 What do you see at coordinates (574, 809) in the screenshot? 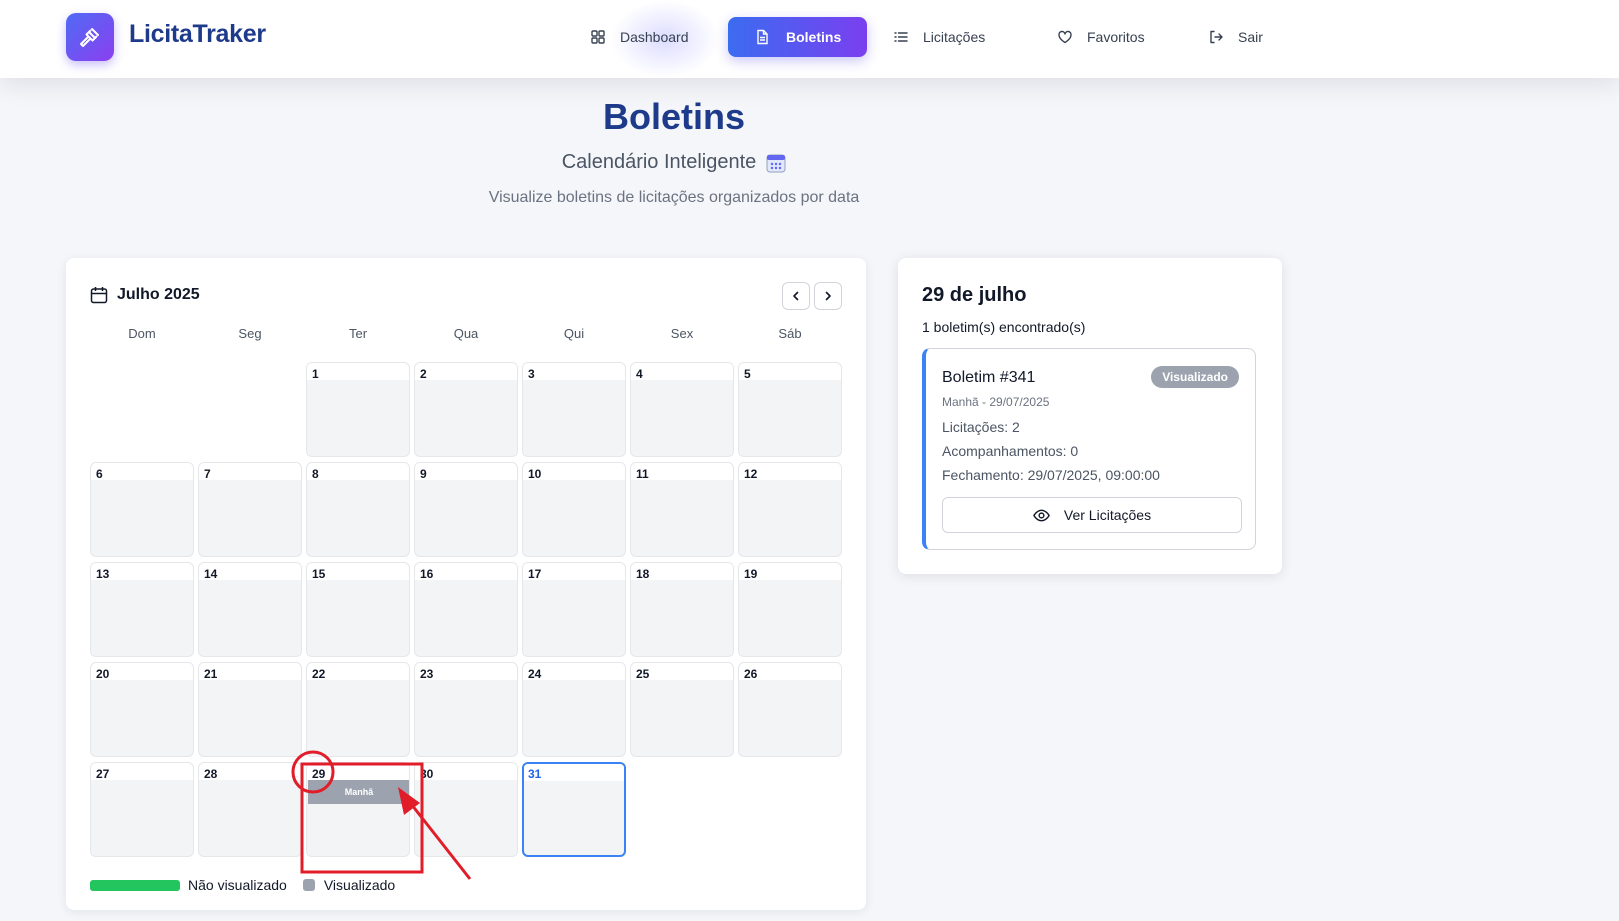
I see `calendar-day-31: 31` at bounding box center [574, 809].